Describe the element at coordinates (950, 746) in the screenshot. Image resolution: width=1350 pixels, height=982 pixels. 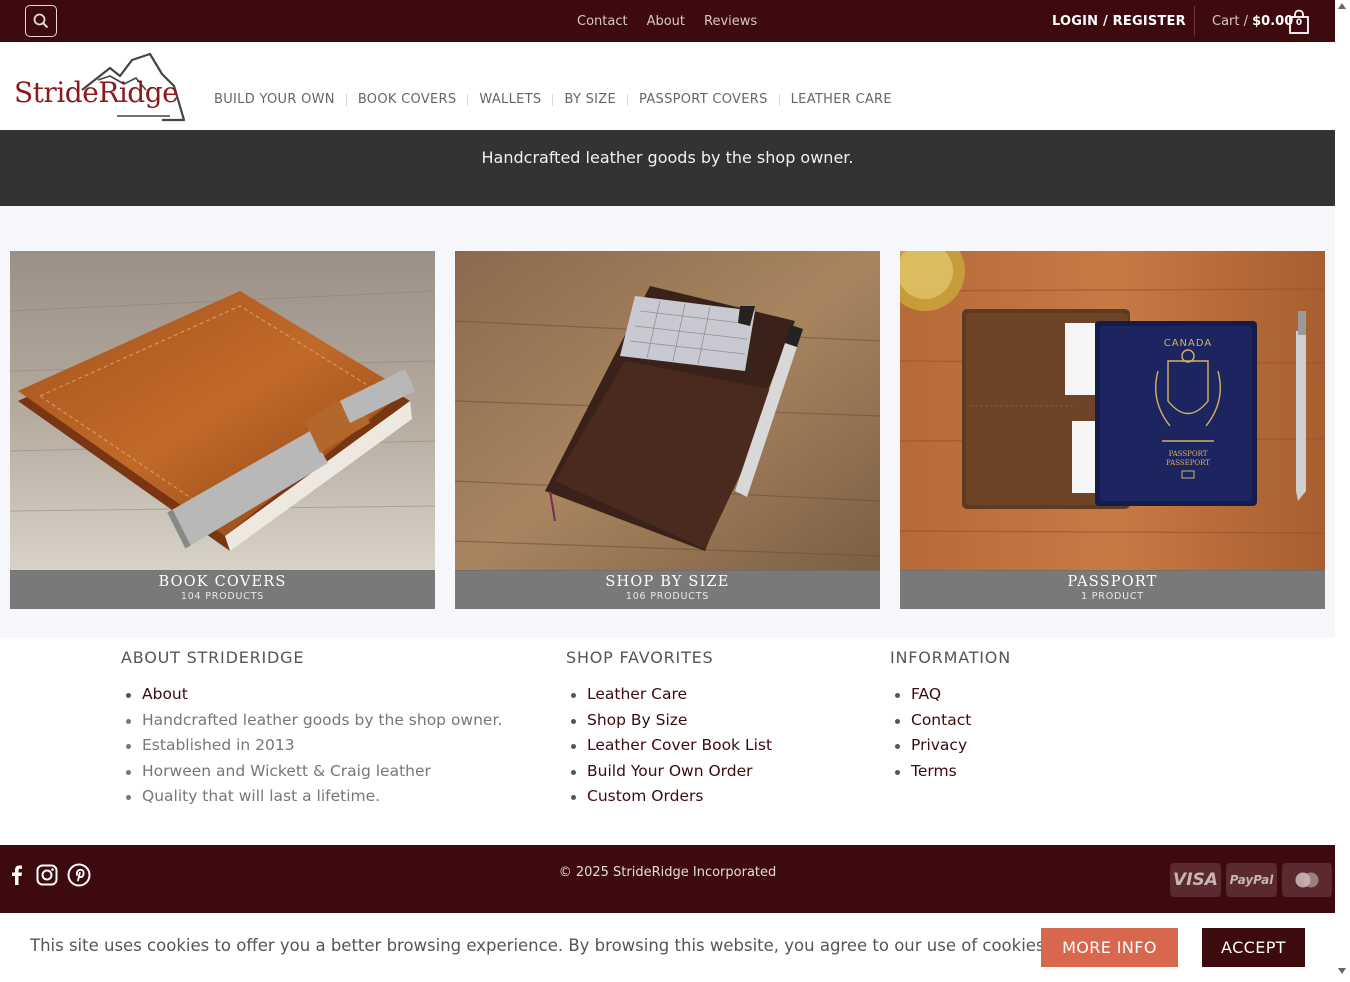
I see `info-link-privacy: Privacy` at that location.